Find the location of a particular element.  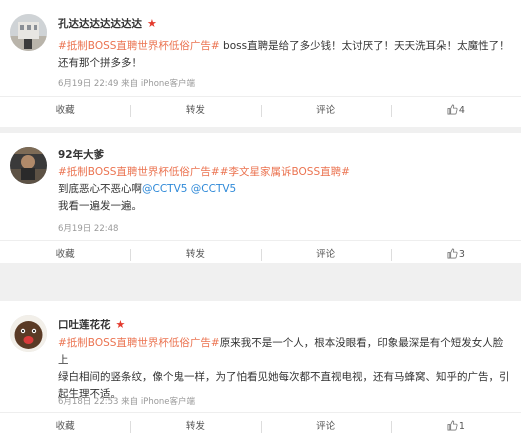

action-bar: 收藏 转发 评论 4 is located at coordinates (260, 110).